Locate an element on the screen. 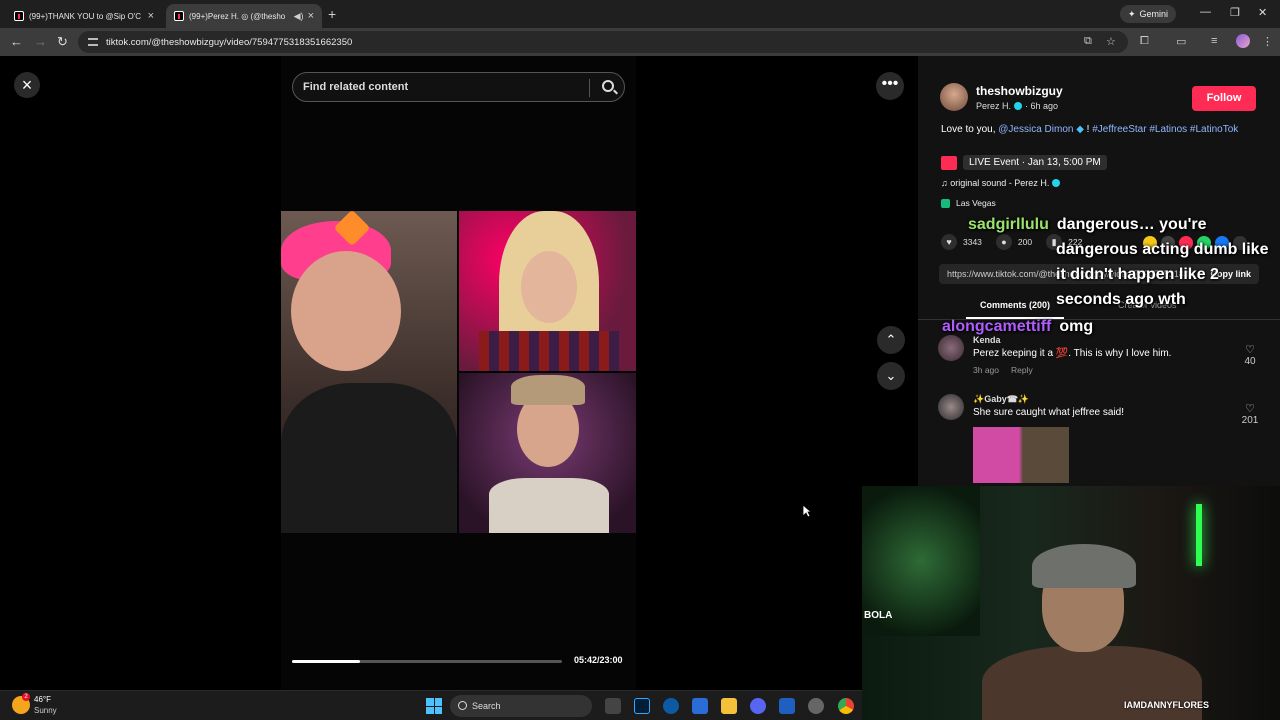 This screenshot has width=1280, height=720. start-button is located at coordinates (434, 706).